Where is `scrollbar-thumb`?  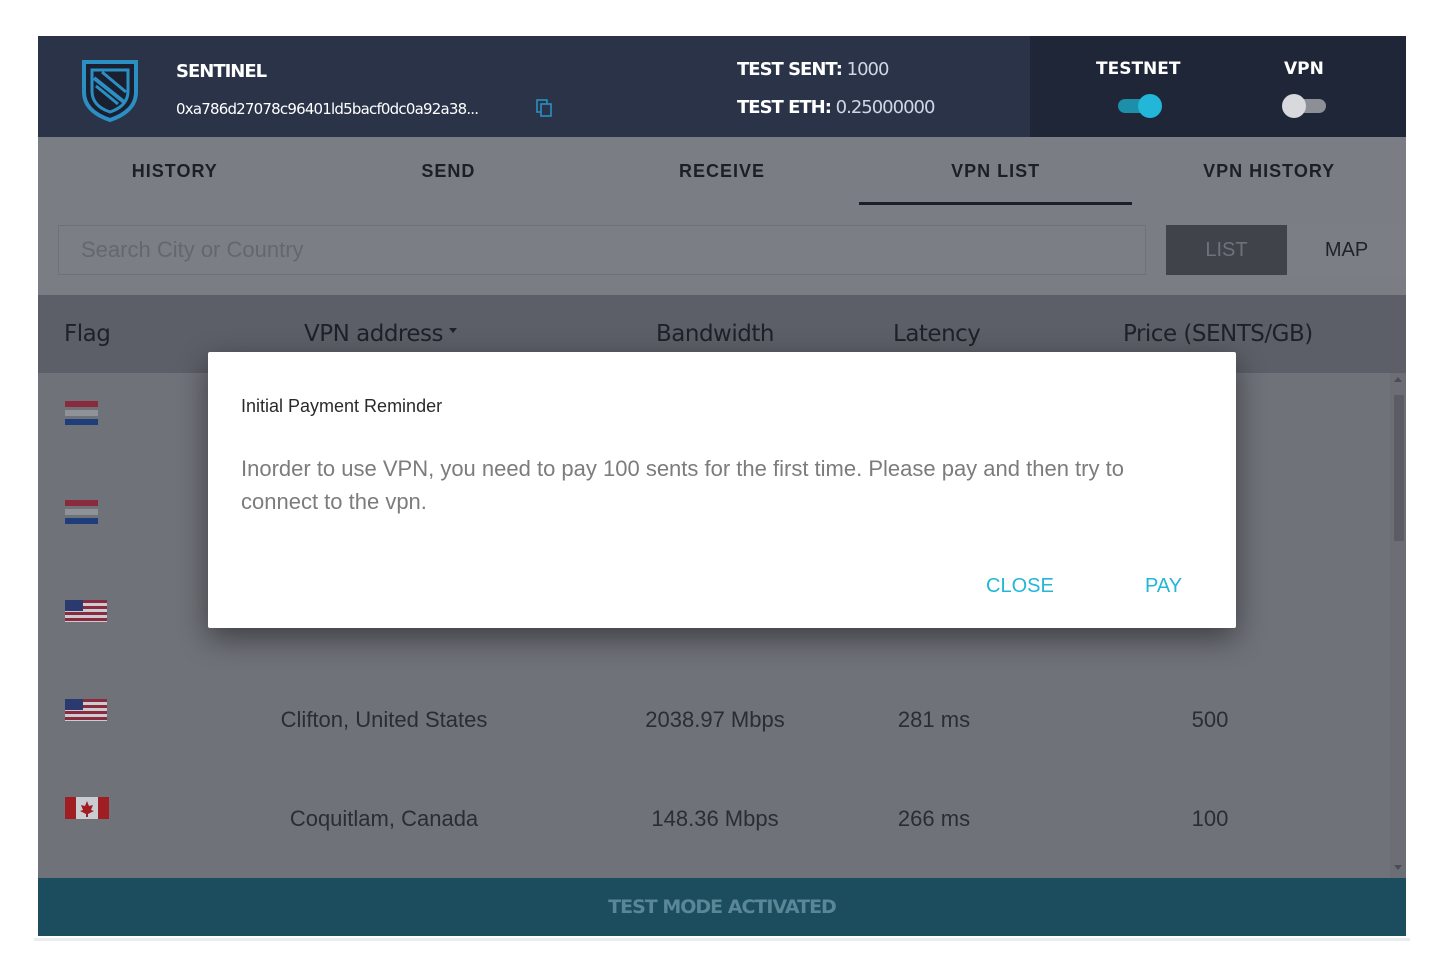 scrollbar-thumb is located at coordinates (1399, 468).